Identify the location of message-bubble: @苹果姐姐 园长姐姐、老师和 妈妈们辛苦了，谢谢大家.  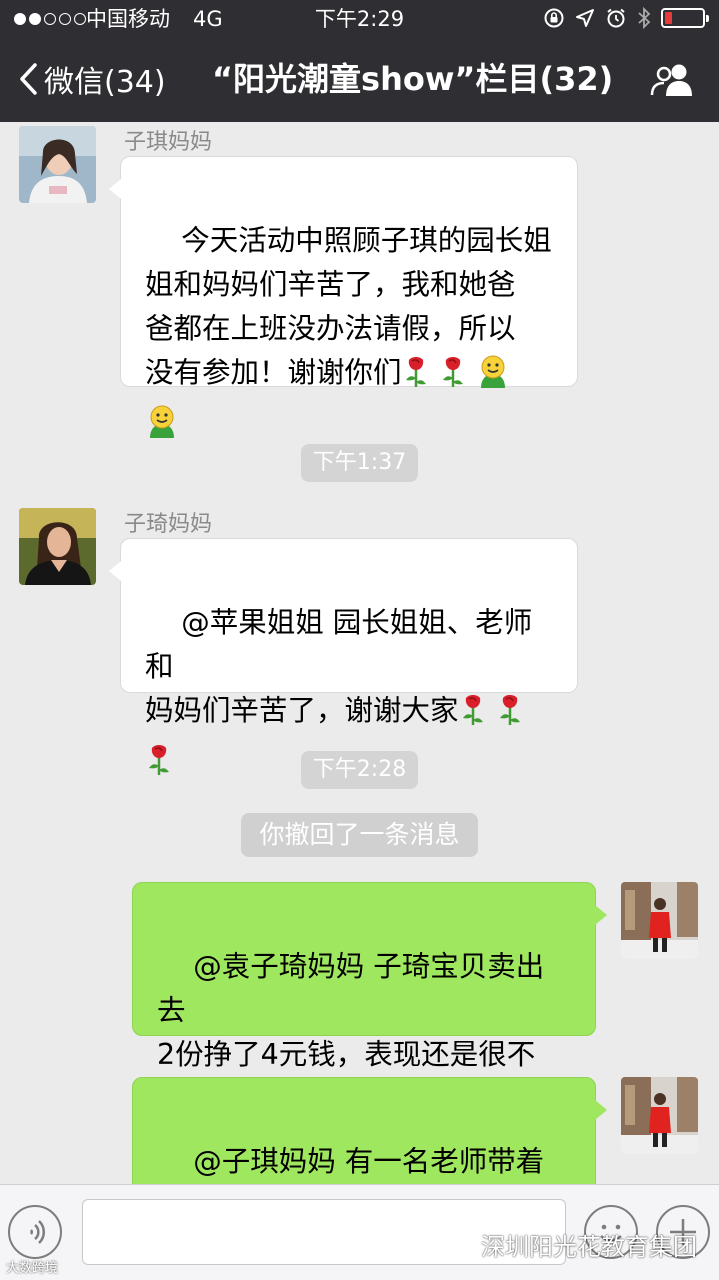
(343, 656).